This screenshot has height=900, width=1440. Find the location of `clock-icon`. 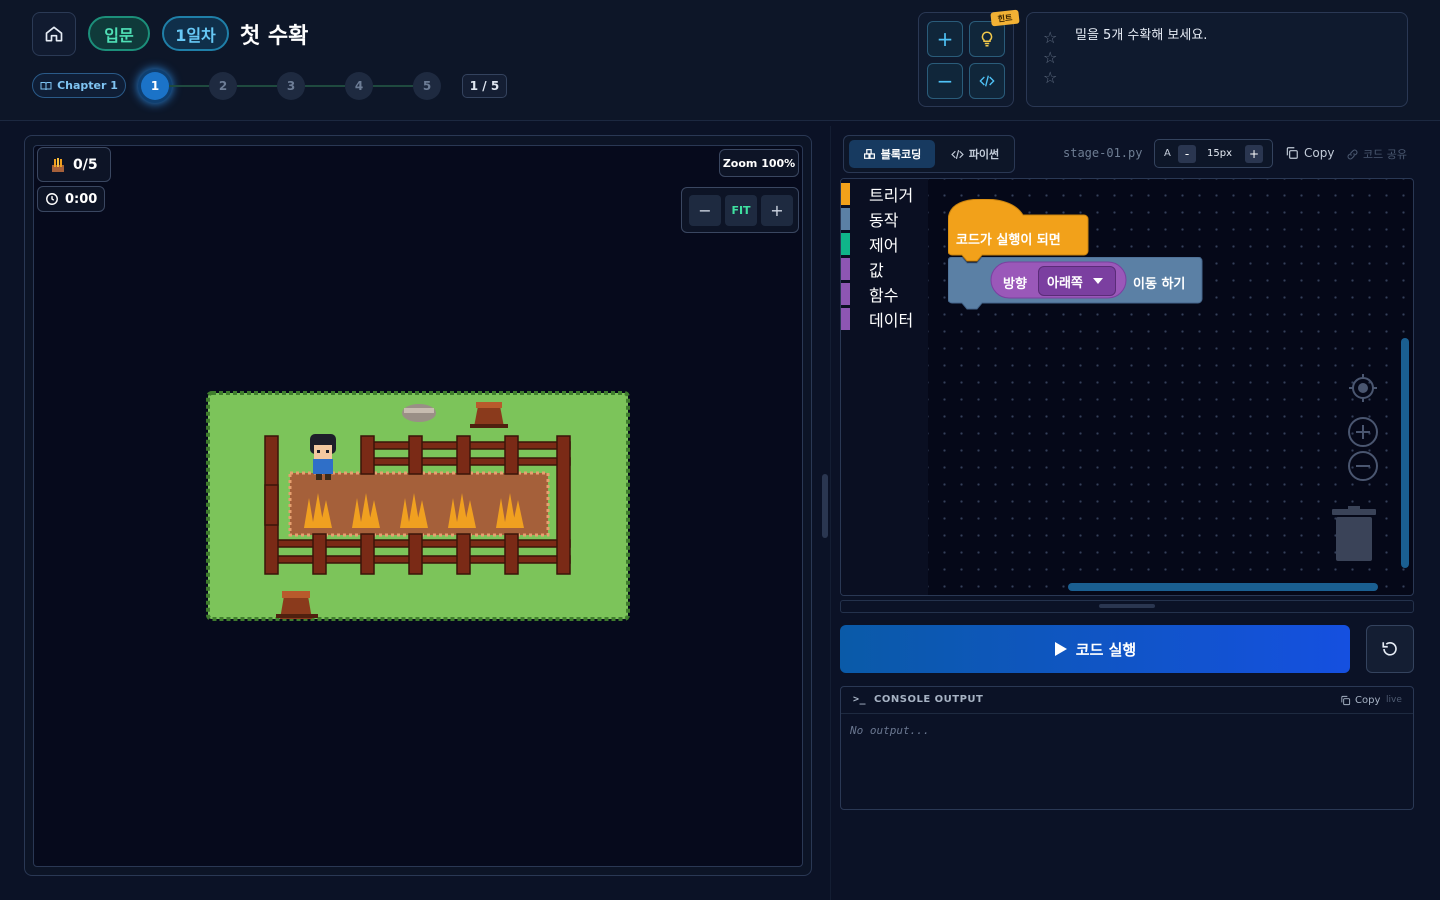

clock-icon is located at coordinates (52, 199).